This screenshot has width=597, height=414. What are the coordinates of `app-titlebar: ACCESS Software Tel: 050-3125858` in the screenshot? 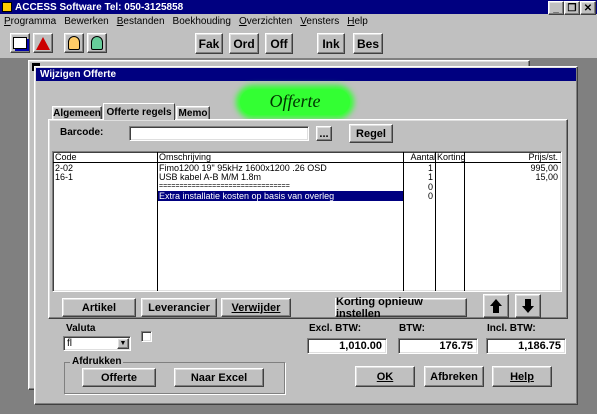 It's located at (298, 7).